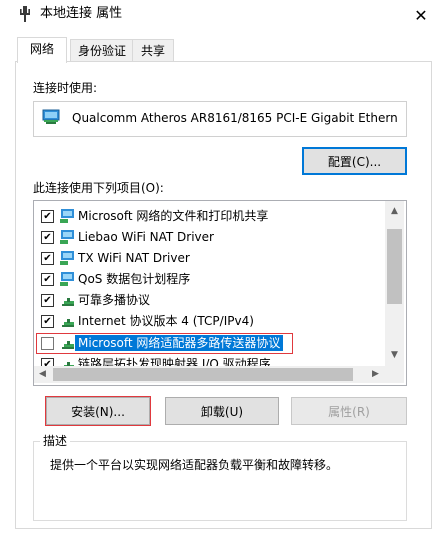 The image size is (444, 535). Describe the element at coordinates (98, 411) in the screenshot. I see `install-highlight-outline` at that location.